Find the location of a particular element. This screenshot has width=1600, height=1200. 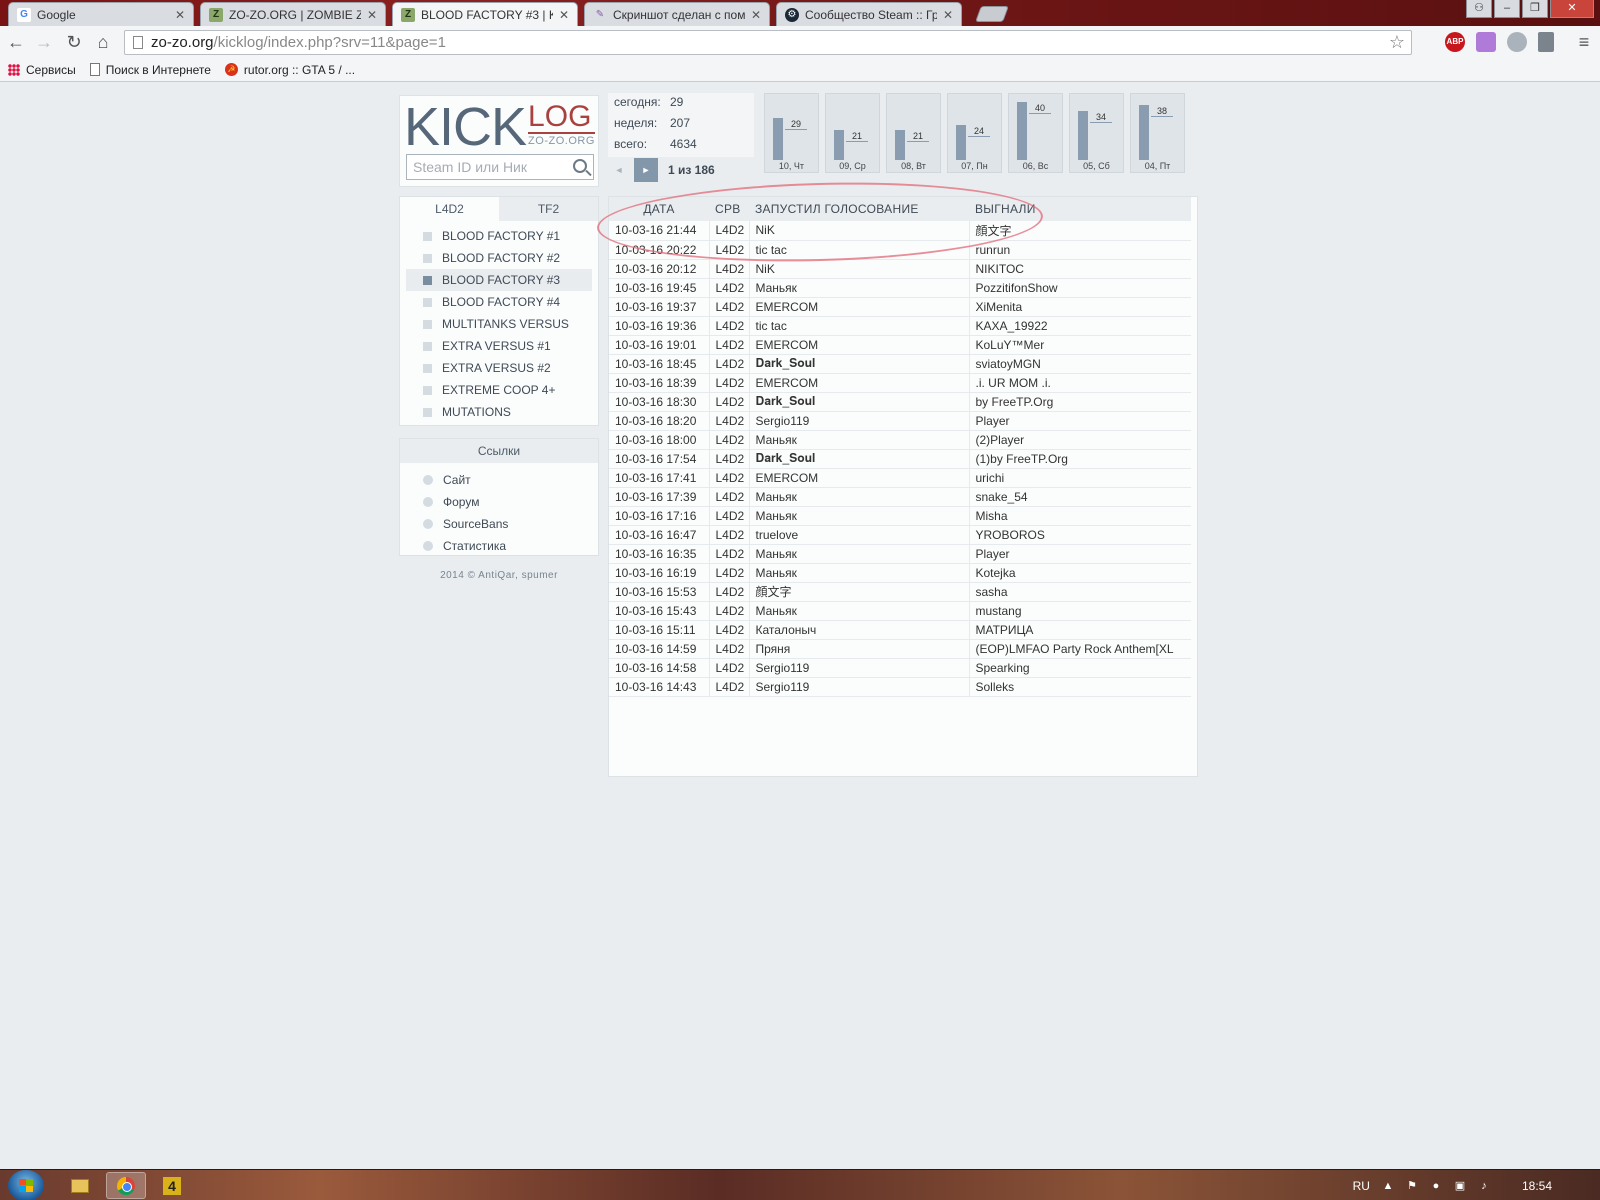

minimize-button: – is located at coordinates (1507, 9).